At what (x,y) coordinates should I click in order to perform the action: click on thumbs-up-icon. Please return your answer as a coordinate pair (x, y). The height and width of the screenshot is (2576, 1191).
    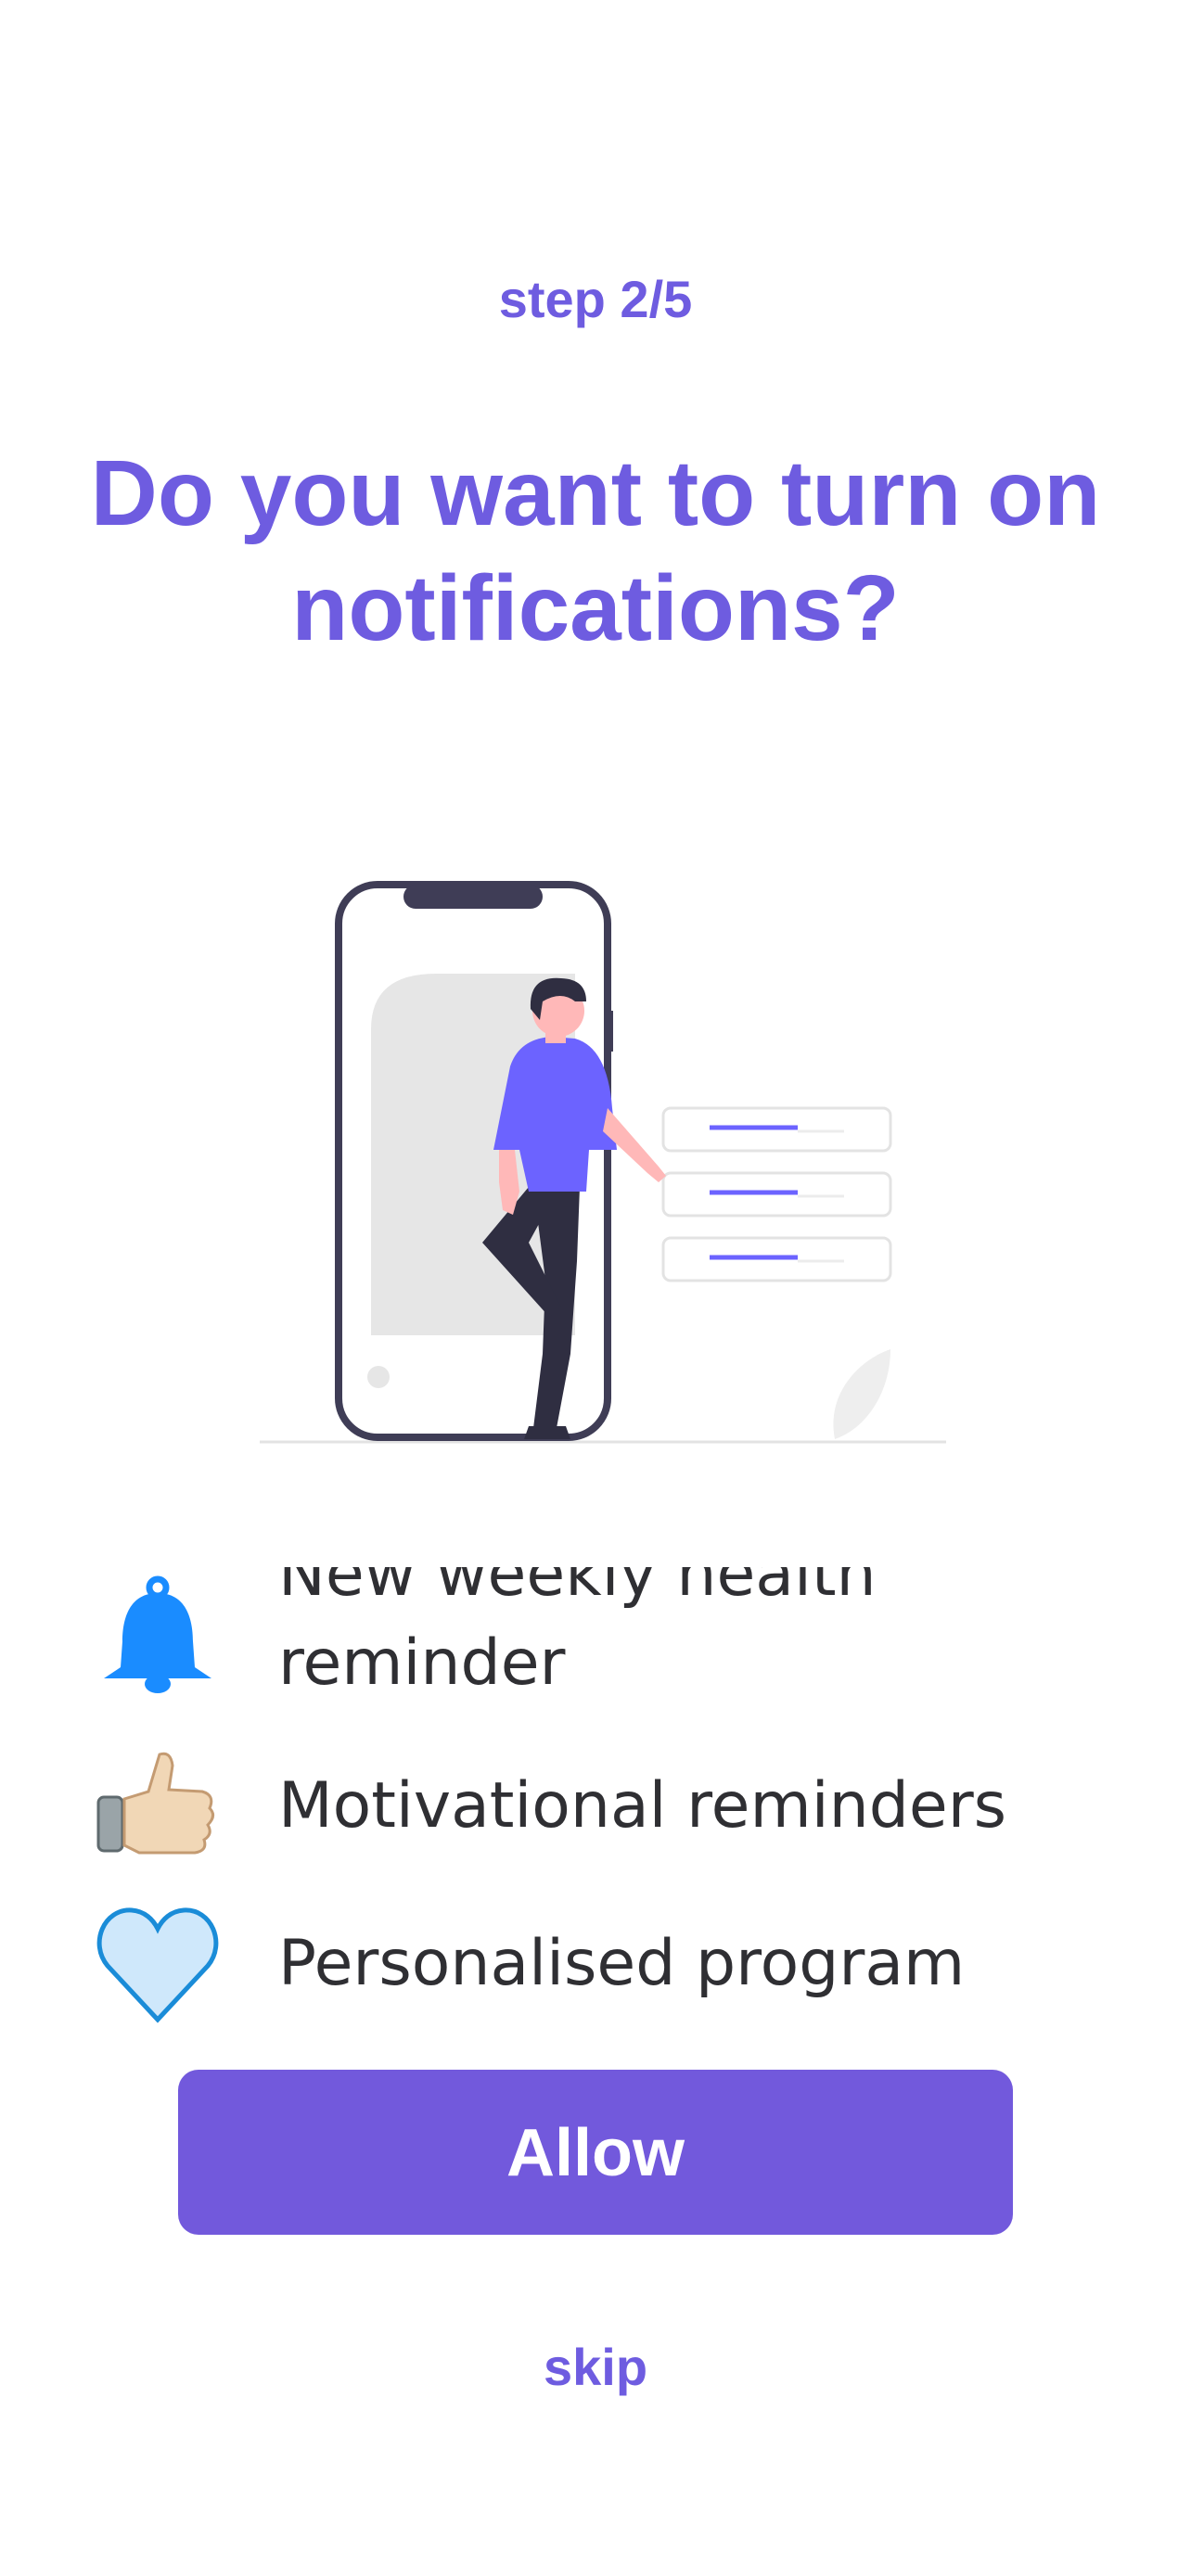
    Looking at the image, I should click on (158, 1808).